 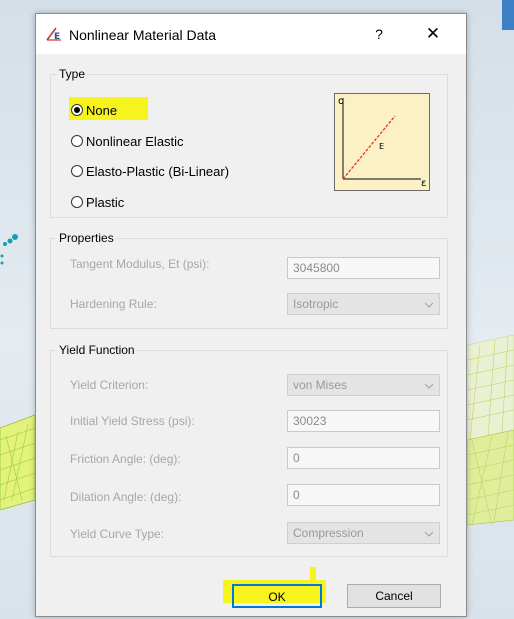 What do you see at coordinates (490, 430) in the screenshot?
I see `right-mesh-block` at bounding box center [490, 430].